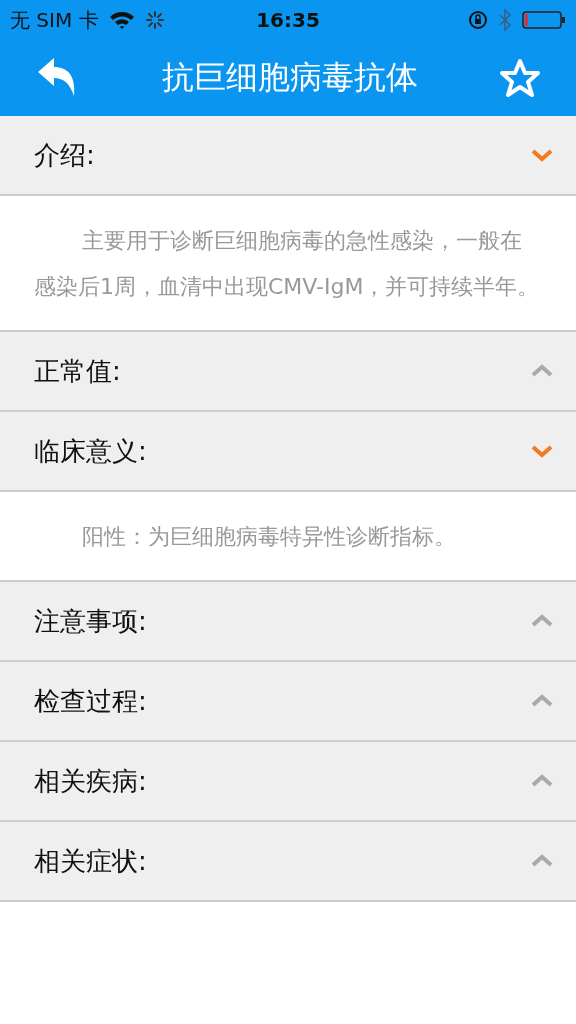 Image resolution: width=576 pixels, height=1024 pixels. Describe the element at coordinates (288, 862) in the screenshot. I see `section-header: 相关症状:` at that location.